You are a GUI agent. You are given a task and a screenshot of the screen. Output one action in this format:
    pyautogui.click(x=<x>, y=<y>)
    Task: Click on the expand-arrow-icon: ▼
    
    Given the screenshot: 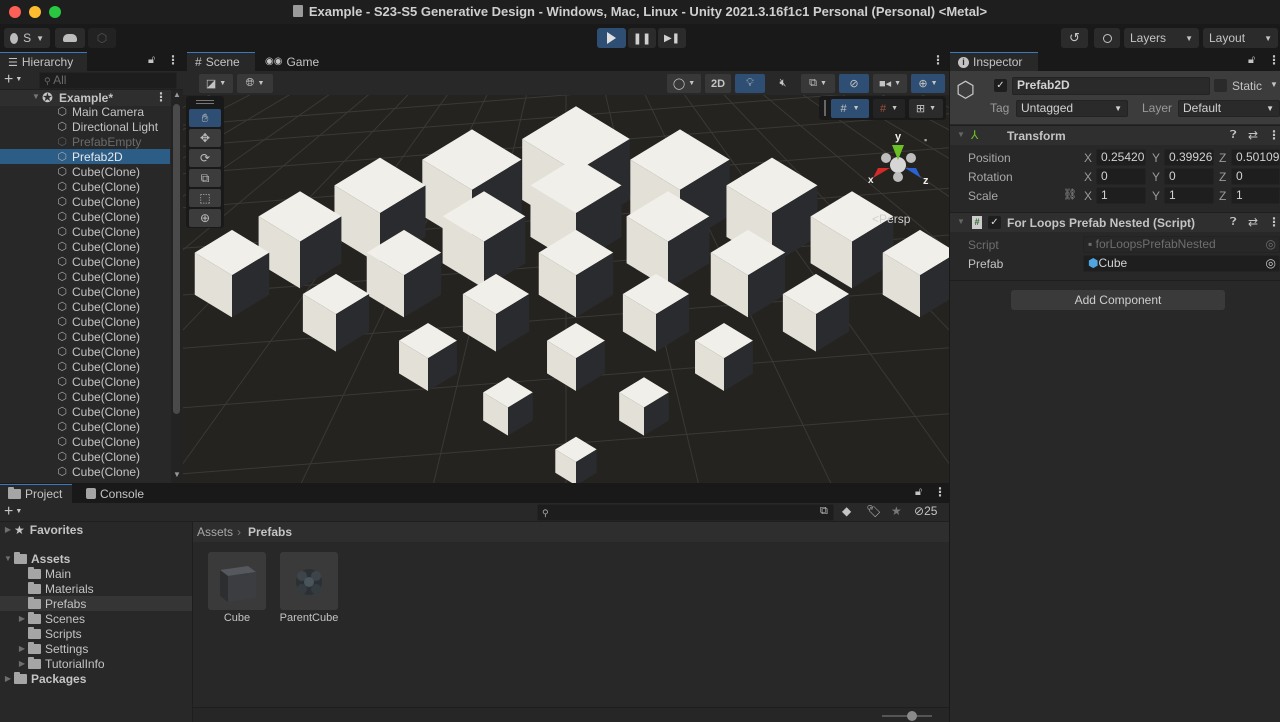 What is the action you would take?
    pyautogui.click(x=36, y=96)
    